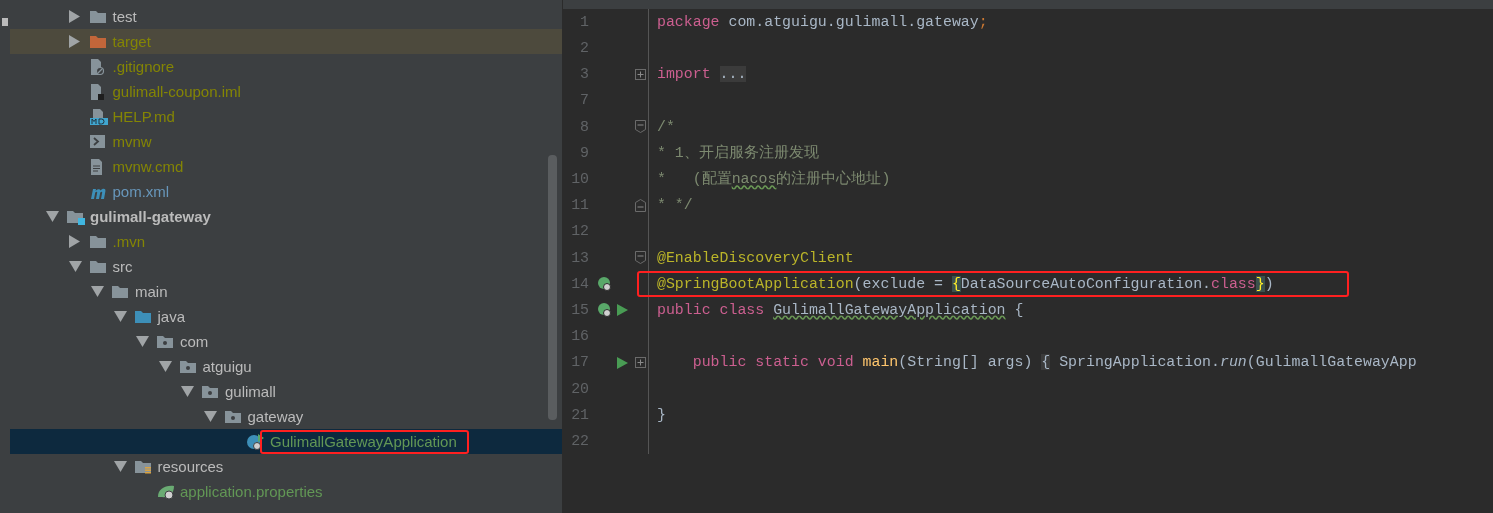 This screenshot has width=1493, height=513. I want to click on line-number: 22, so click(579, 441).